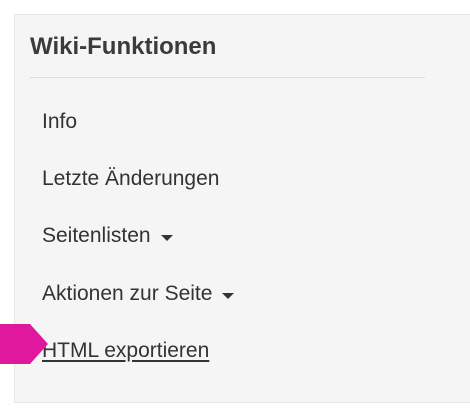  I want to click on pointer-arrow-icon, so click(24, 344).